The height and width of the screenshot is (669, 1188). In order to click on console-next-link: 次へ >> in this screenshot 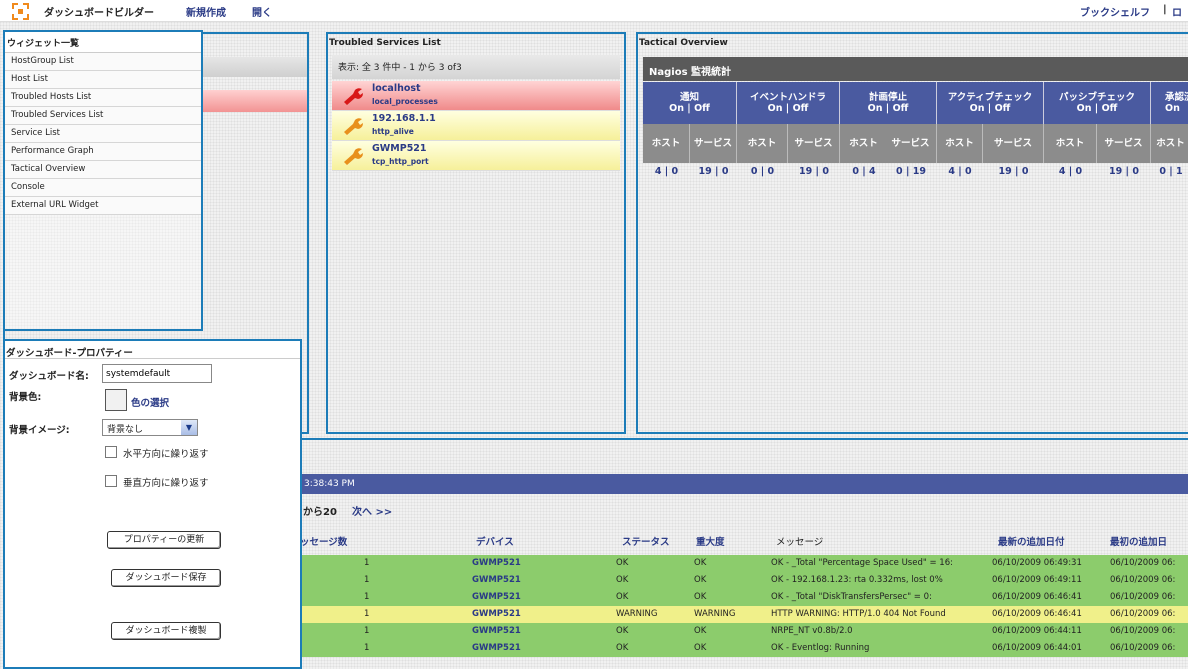, I will do `click(372, 510)`.